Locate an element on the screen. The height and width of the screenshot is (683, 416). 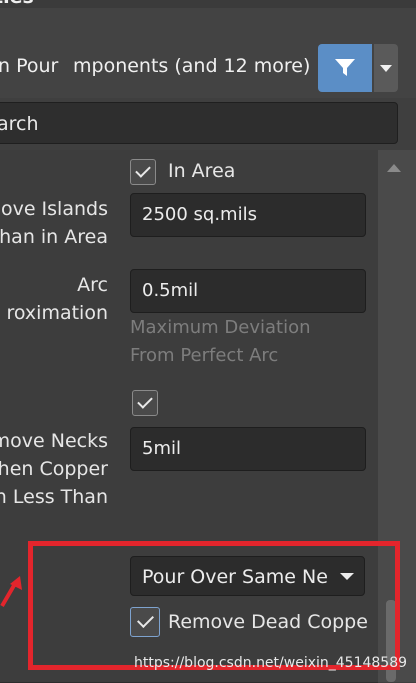
arc-approximation-input: 0.5mil is located at coordinates (248, 291).